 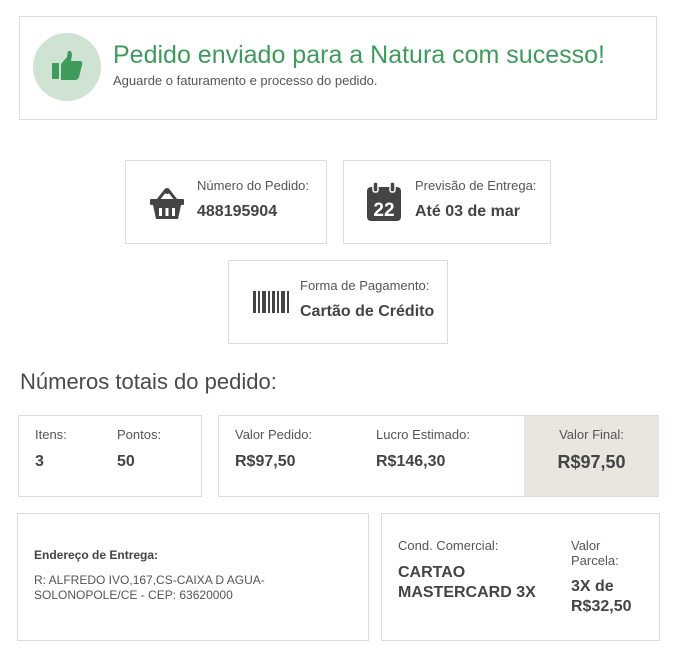 I want to click on commercial-label: Cond. Comercial:, so click(x=448, y=545).